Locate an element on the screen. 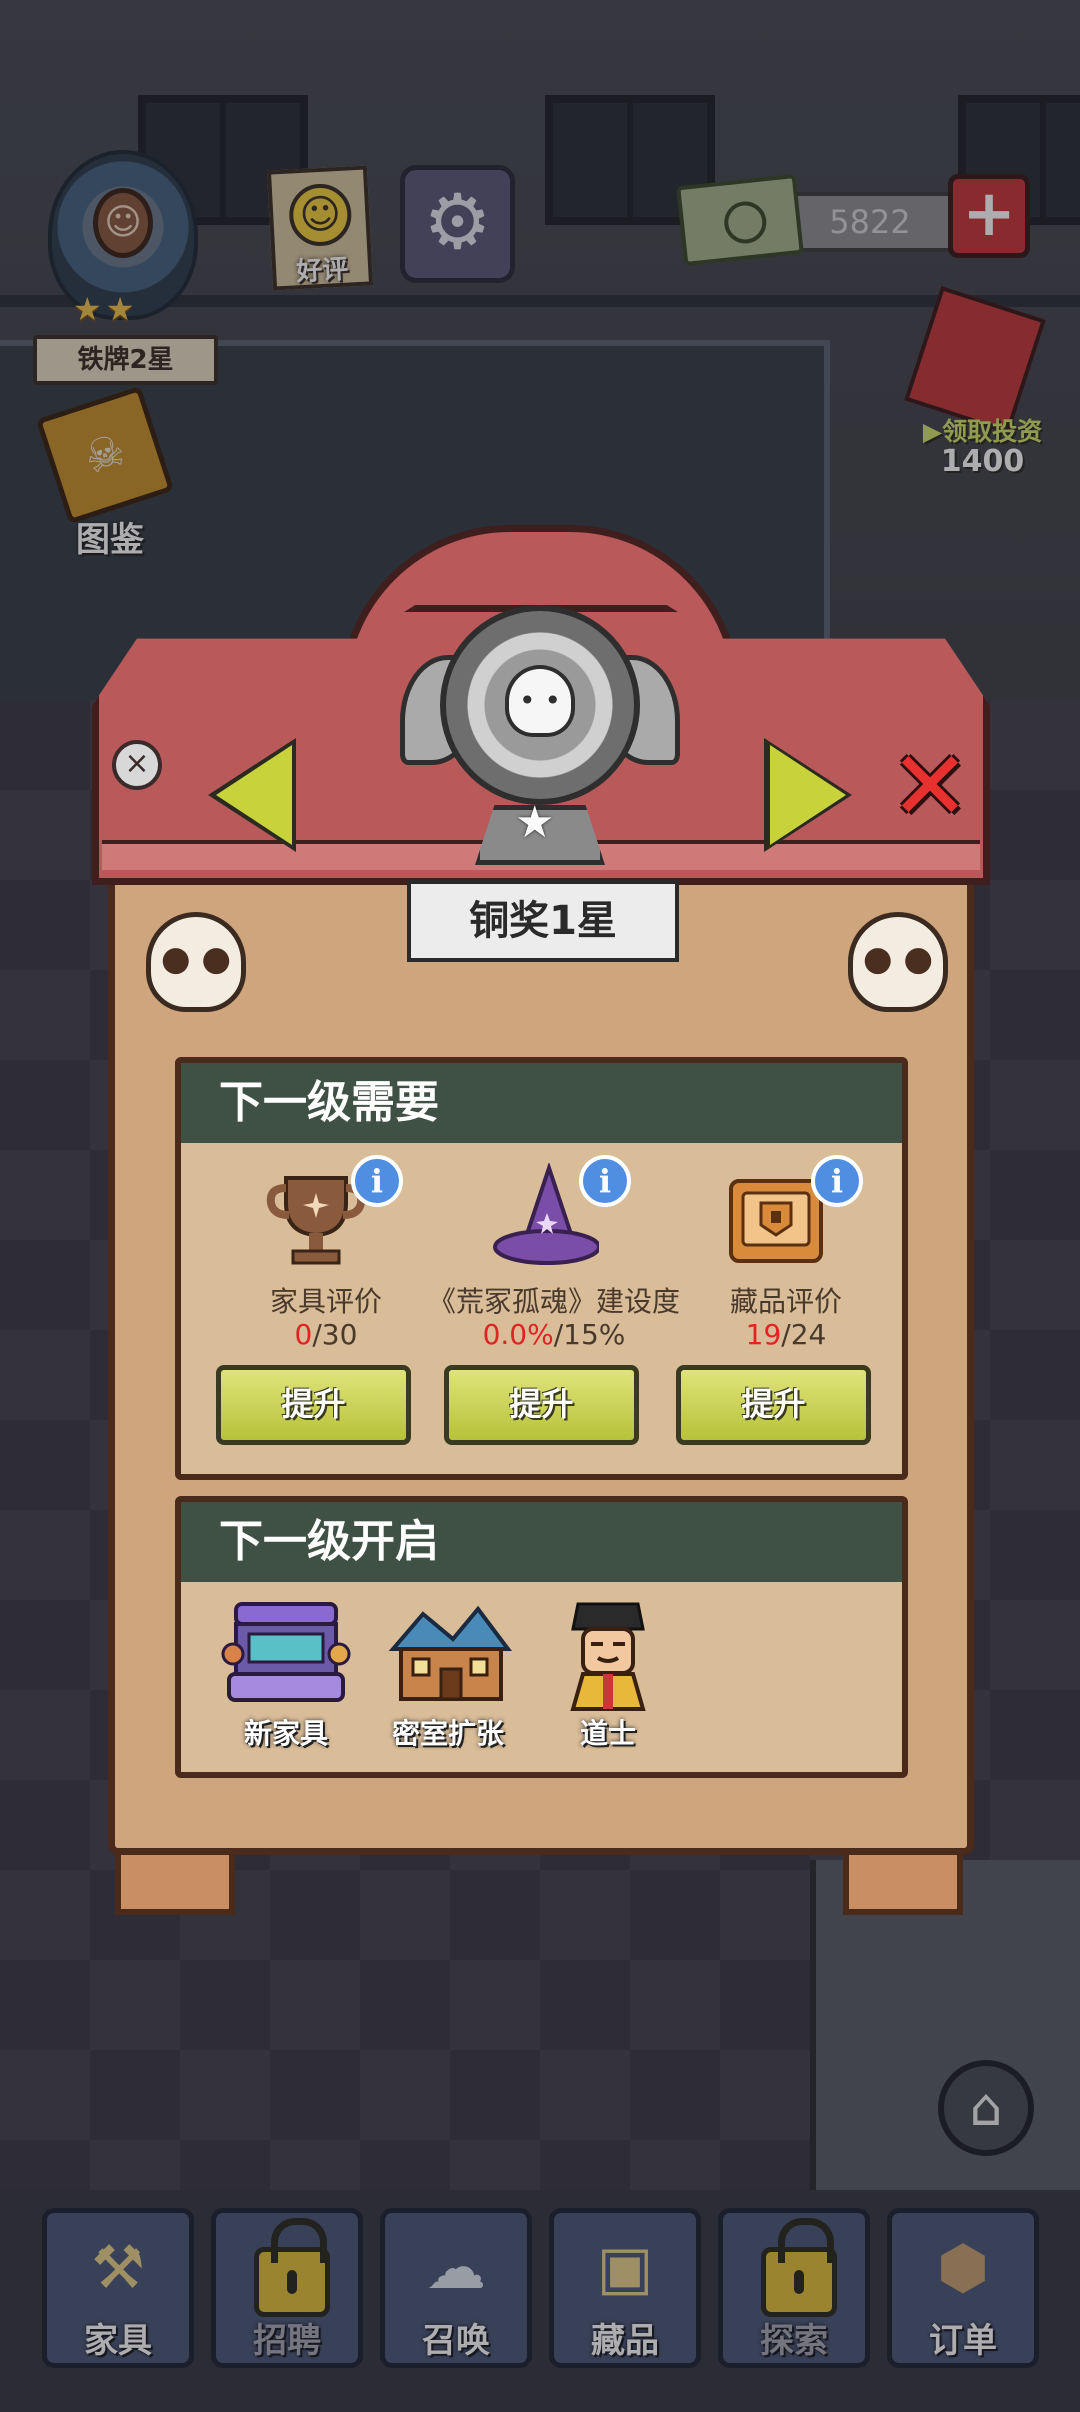 Image resolution: width=1080 pixels, height=2412 pixels. rank-trophy-icon: • • ★ is located at coordinates (540, 740).